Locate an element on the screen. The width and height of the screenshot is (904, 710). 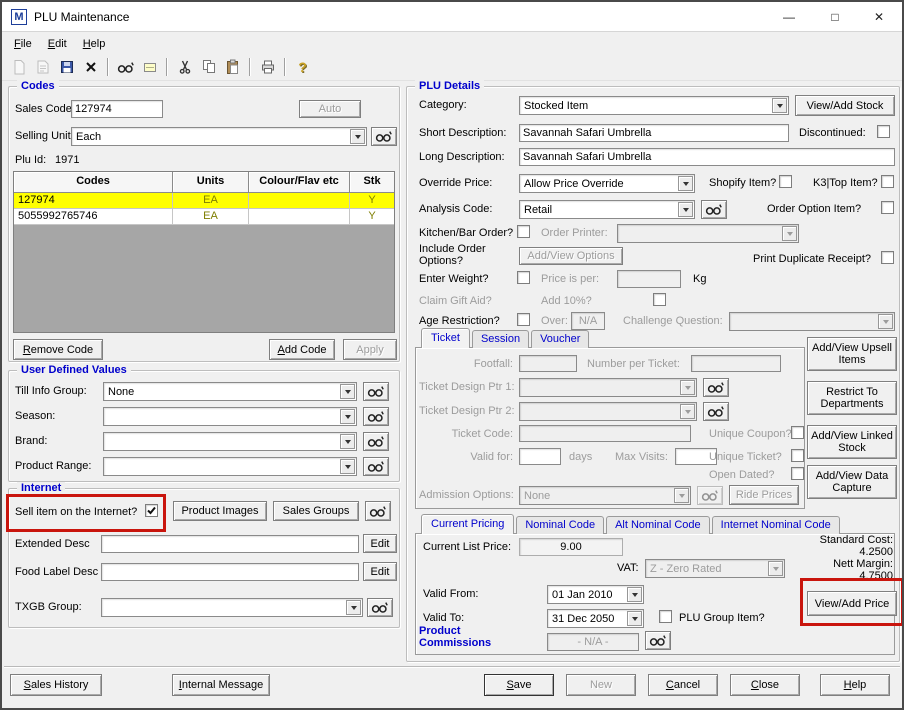
footfall-input is located at coordinates (548, 363).